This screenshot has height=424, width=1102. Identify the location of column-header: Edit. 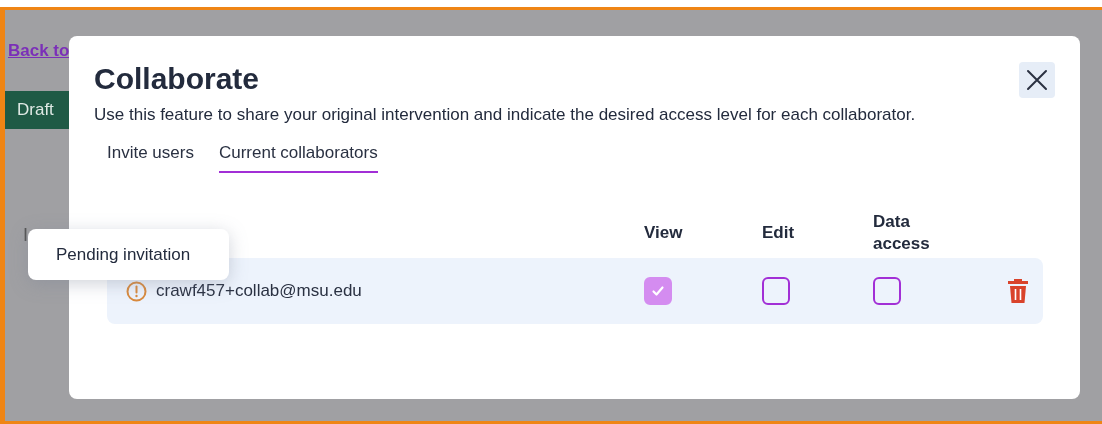
(779, 233).